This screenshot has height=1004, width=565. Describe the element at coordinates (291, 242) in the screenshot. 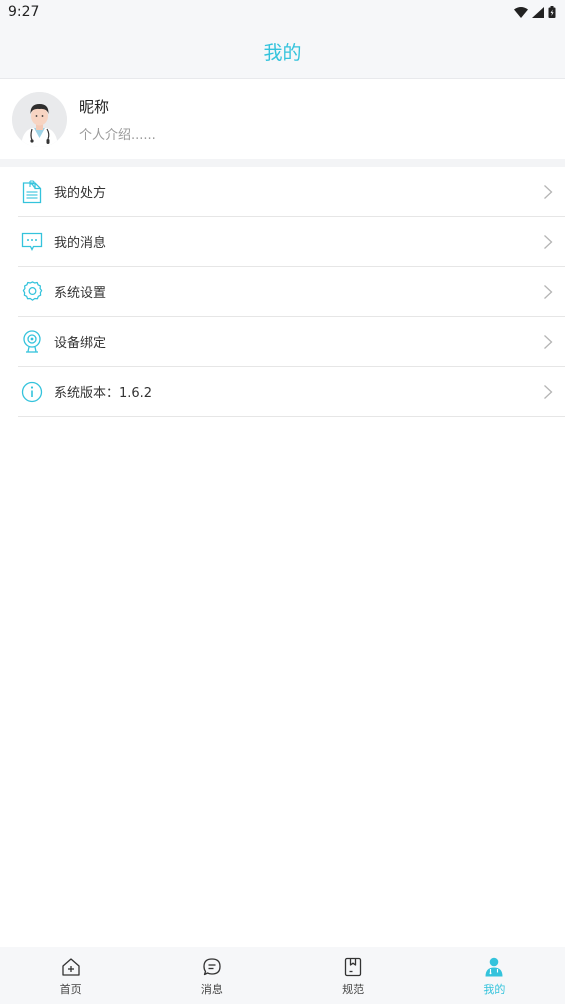

I see `menu-item-messages: 我的消息` at that location.